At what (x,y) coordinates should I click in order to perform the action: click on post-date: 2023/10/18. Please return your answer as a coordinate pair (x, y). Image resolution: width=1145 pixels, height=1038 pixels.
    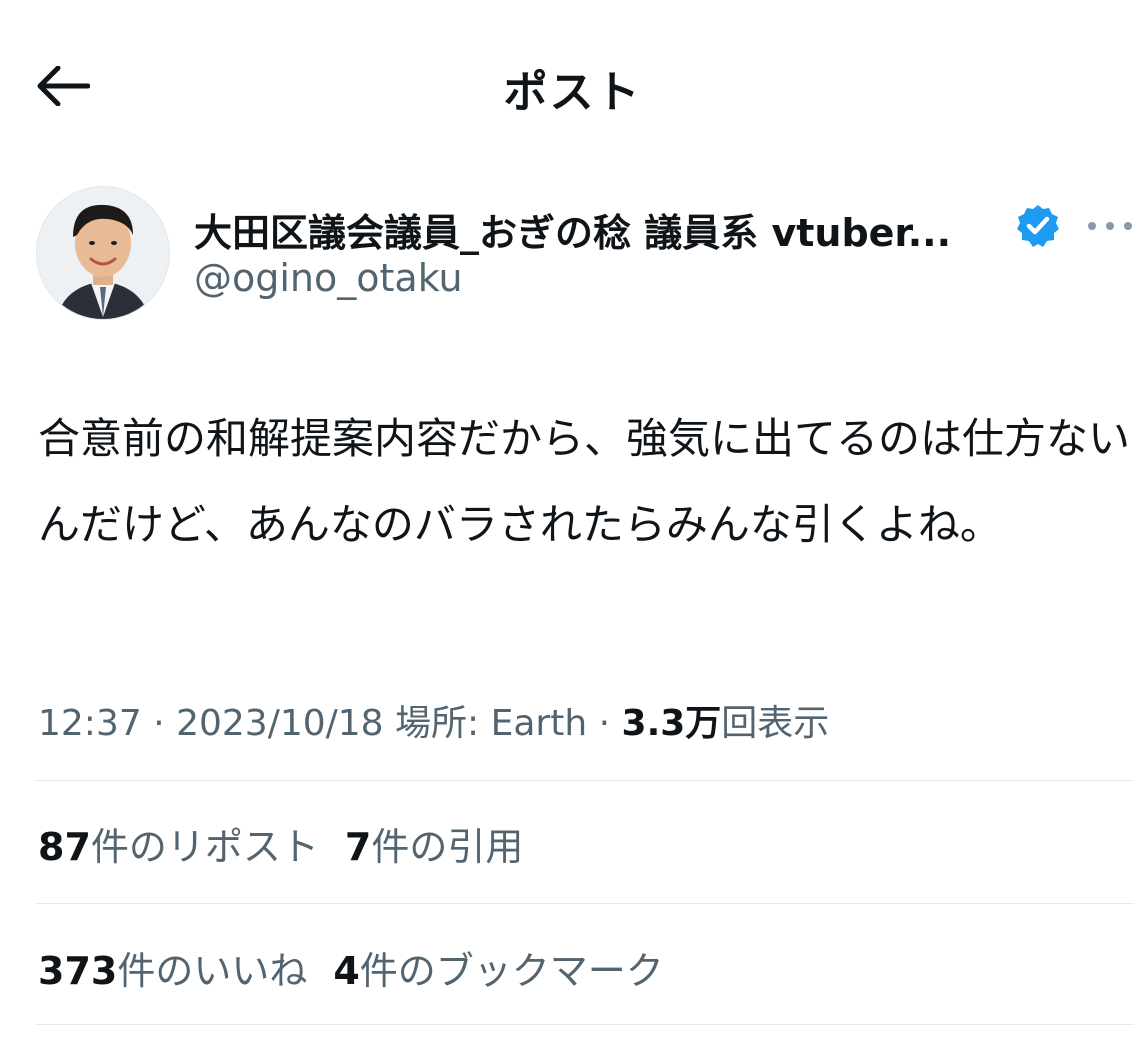
    Looking at the image, I should click on (280, 723).